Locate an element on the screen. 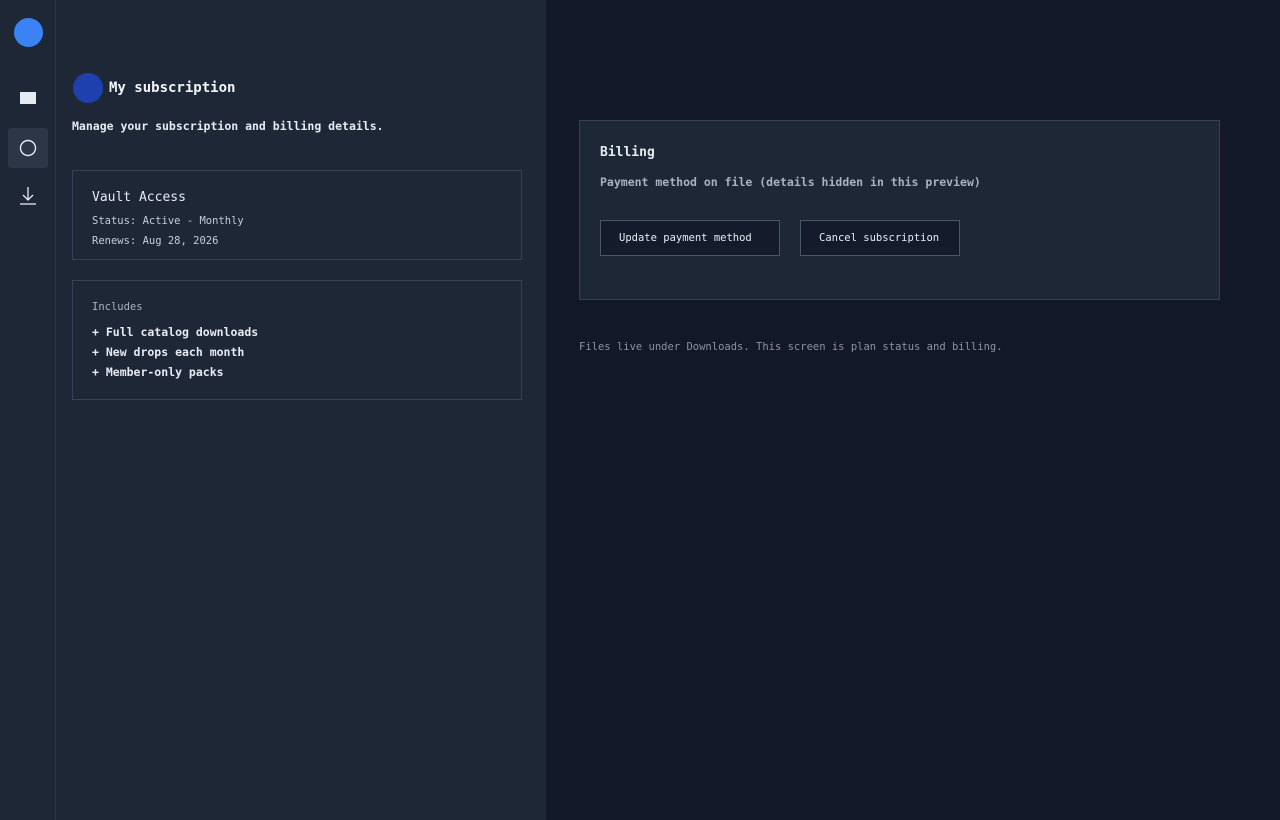 The image size is (1280, 820). download-icon is located at coordinates (28, 196).